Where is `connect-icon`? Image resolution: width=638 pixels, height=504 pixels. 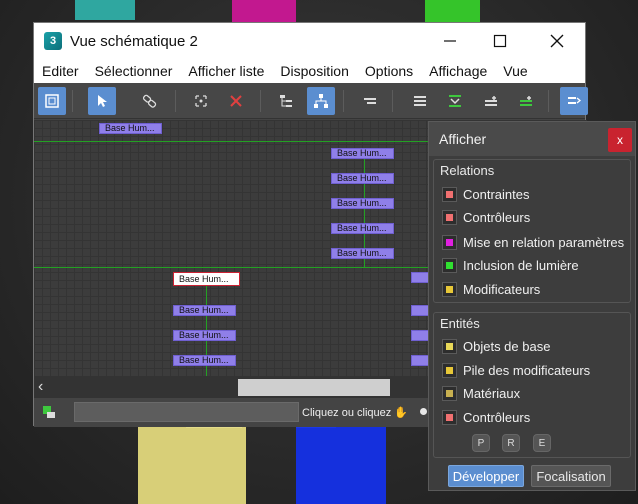
connect-icon is located at coordinates (149, 101).